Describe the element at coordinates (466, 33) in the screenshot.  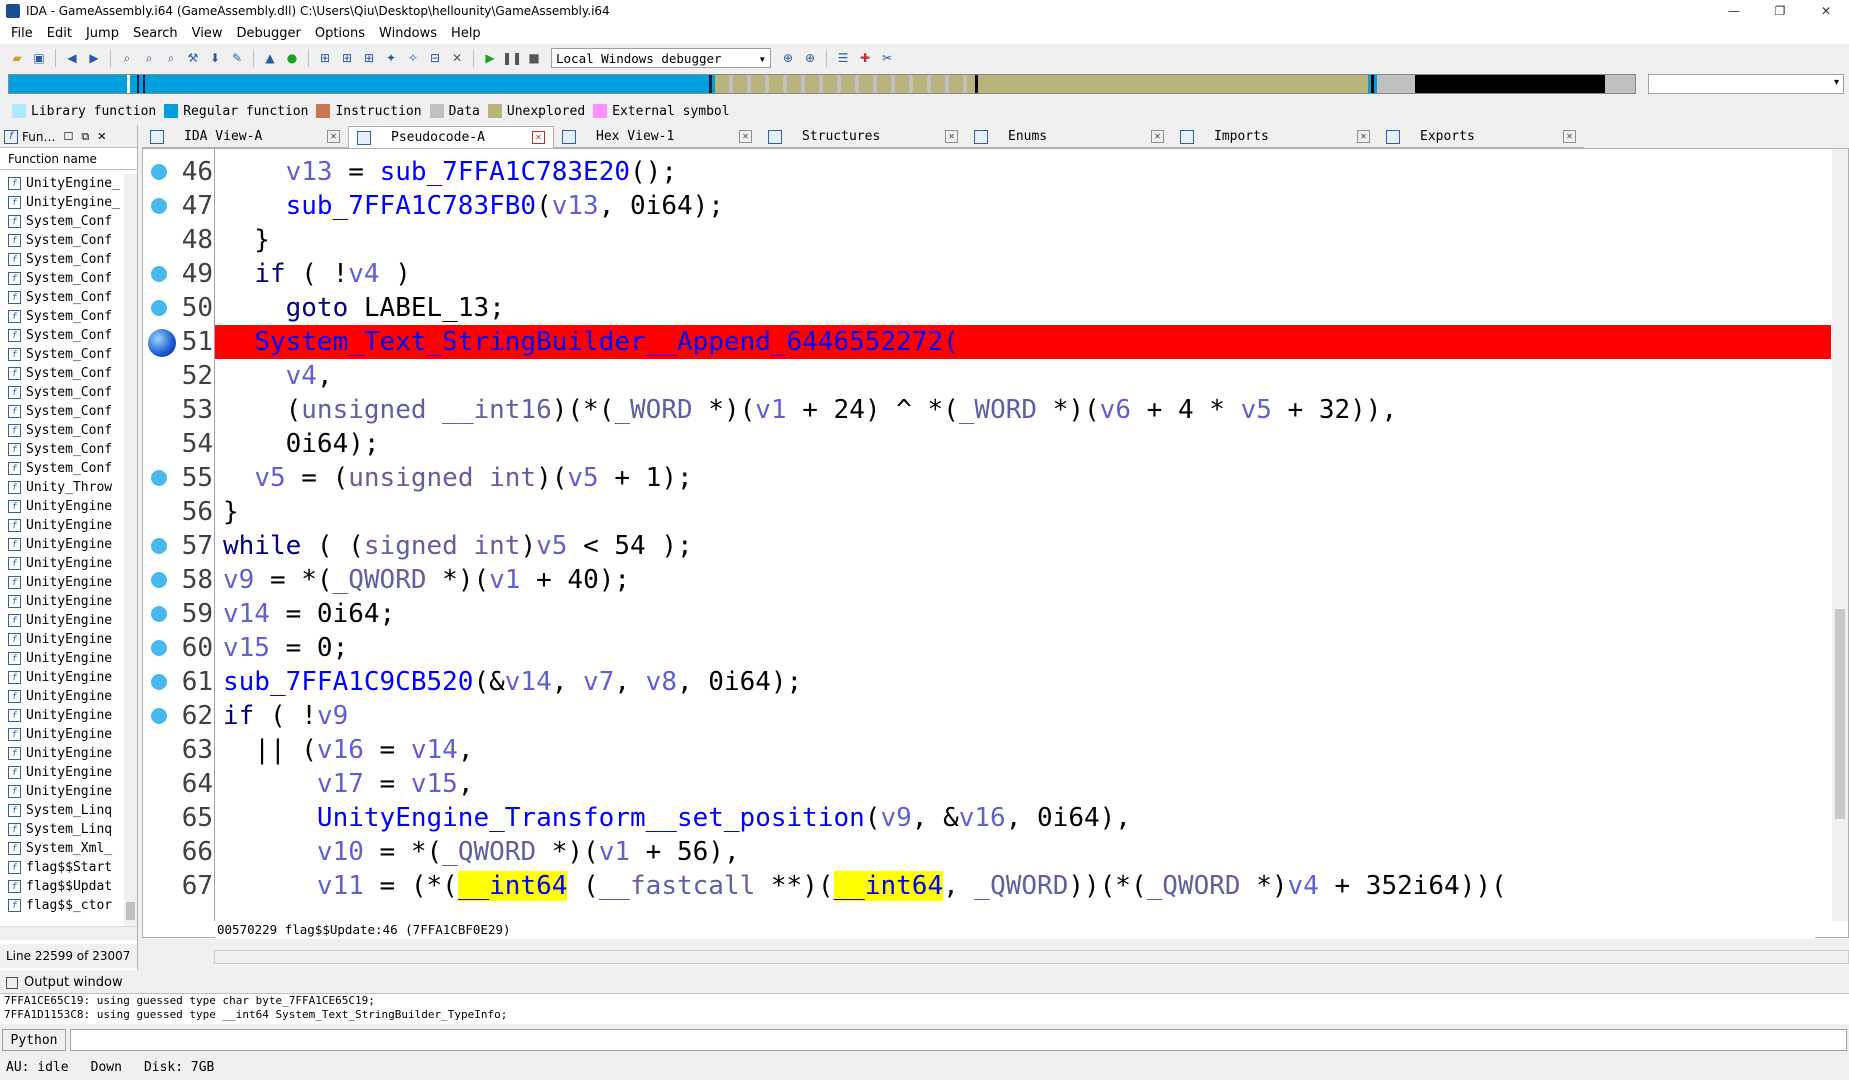
I see `menu-help: Help` at that location.